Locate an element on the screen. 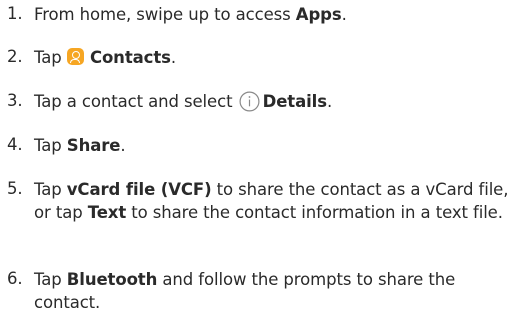  step-number: 2. is located at coordinates (15, 56).